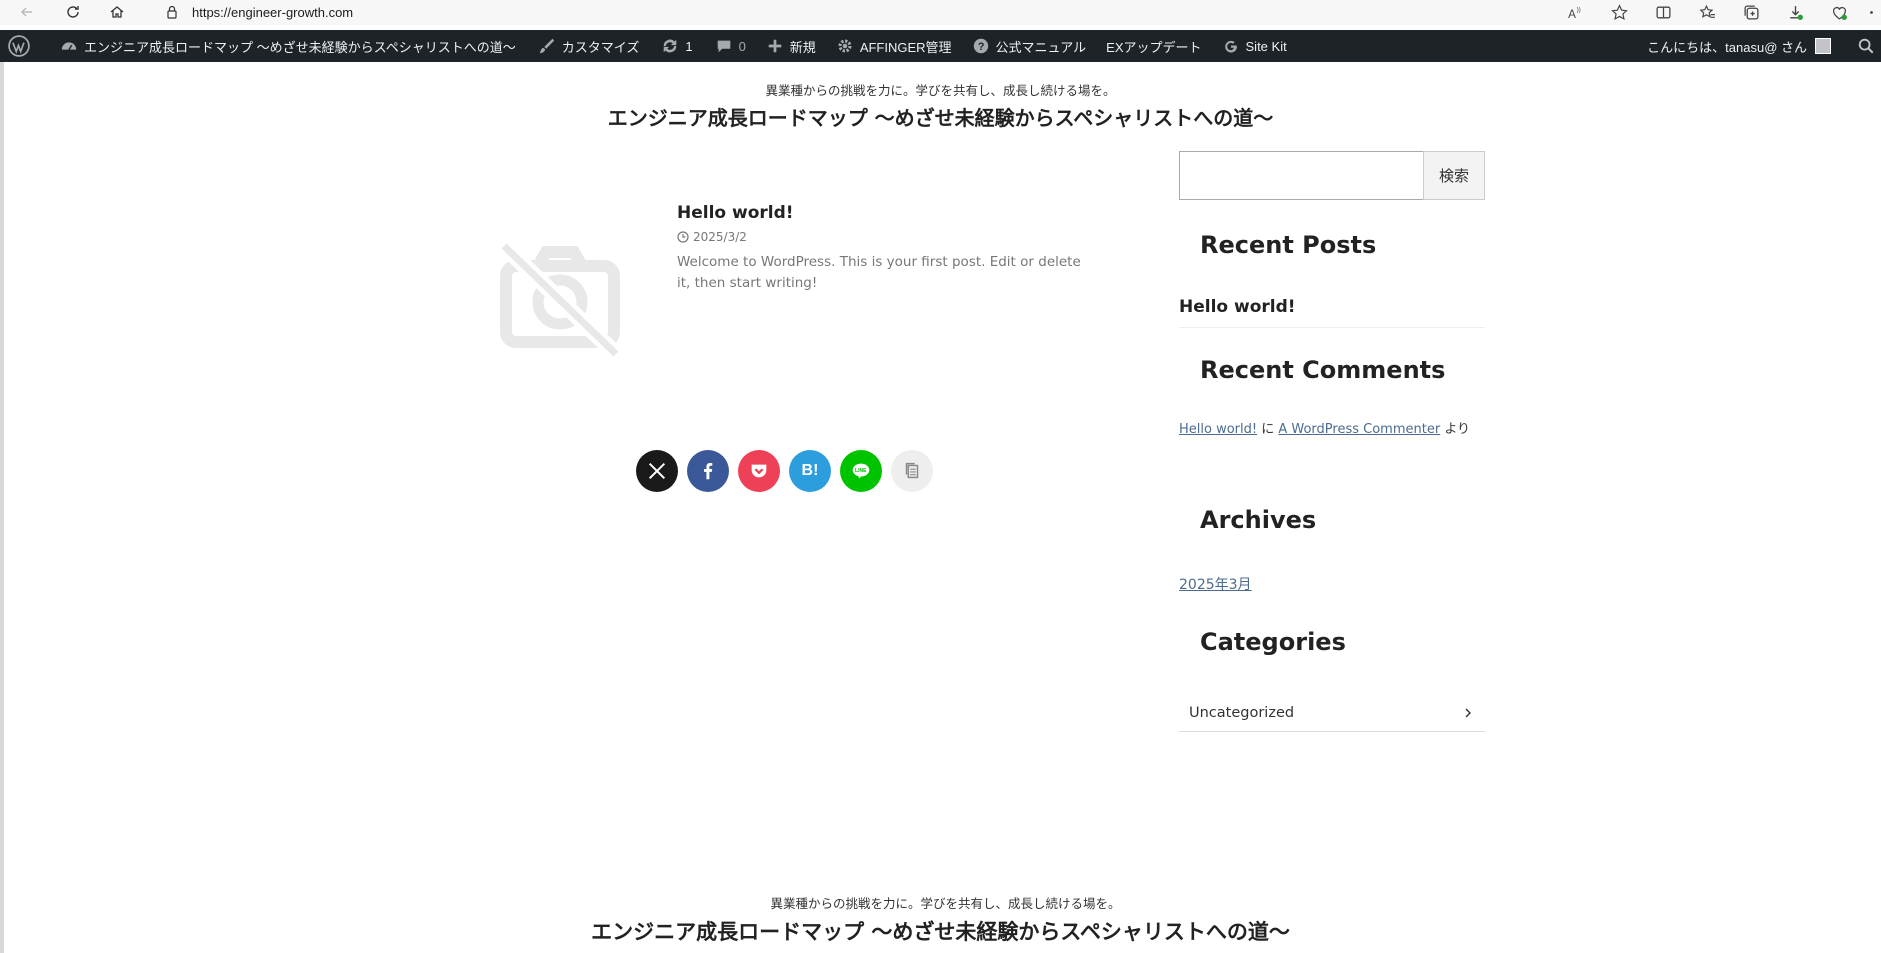 This screenshot has height=953, width=1881. What do you see at coordinates (1301, 175) in the screenshot?
I see `sidebar-search-input` at bounding box center [1301, 175].